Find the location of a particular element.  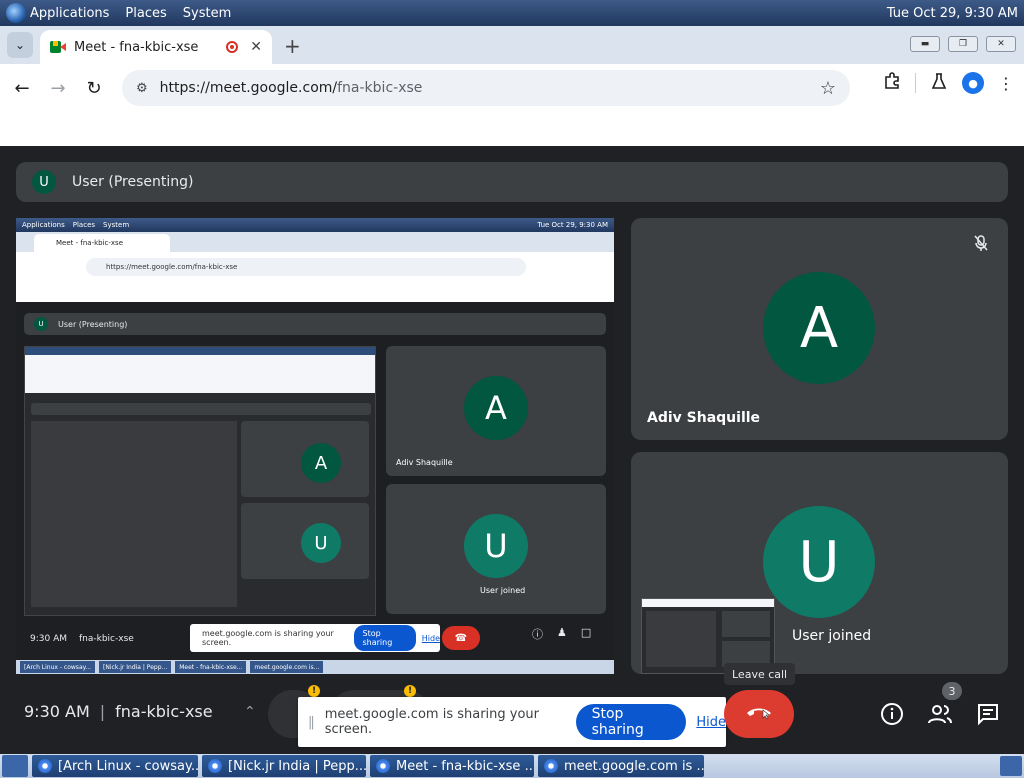

people-count-badge: 3 is located at coordinates (952, 691).